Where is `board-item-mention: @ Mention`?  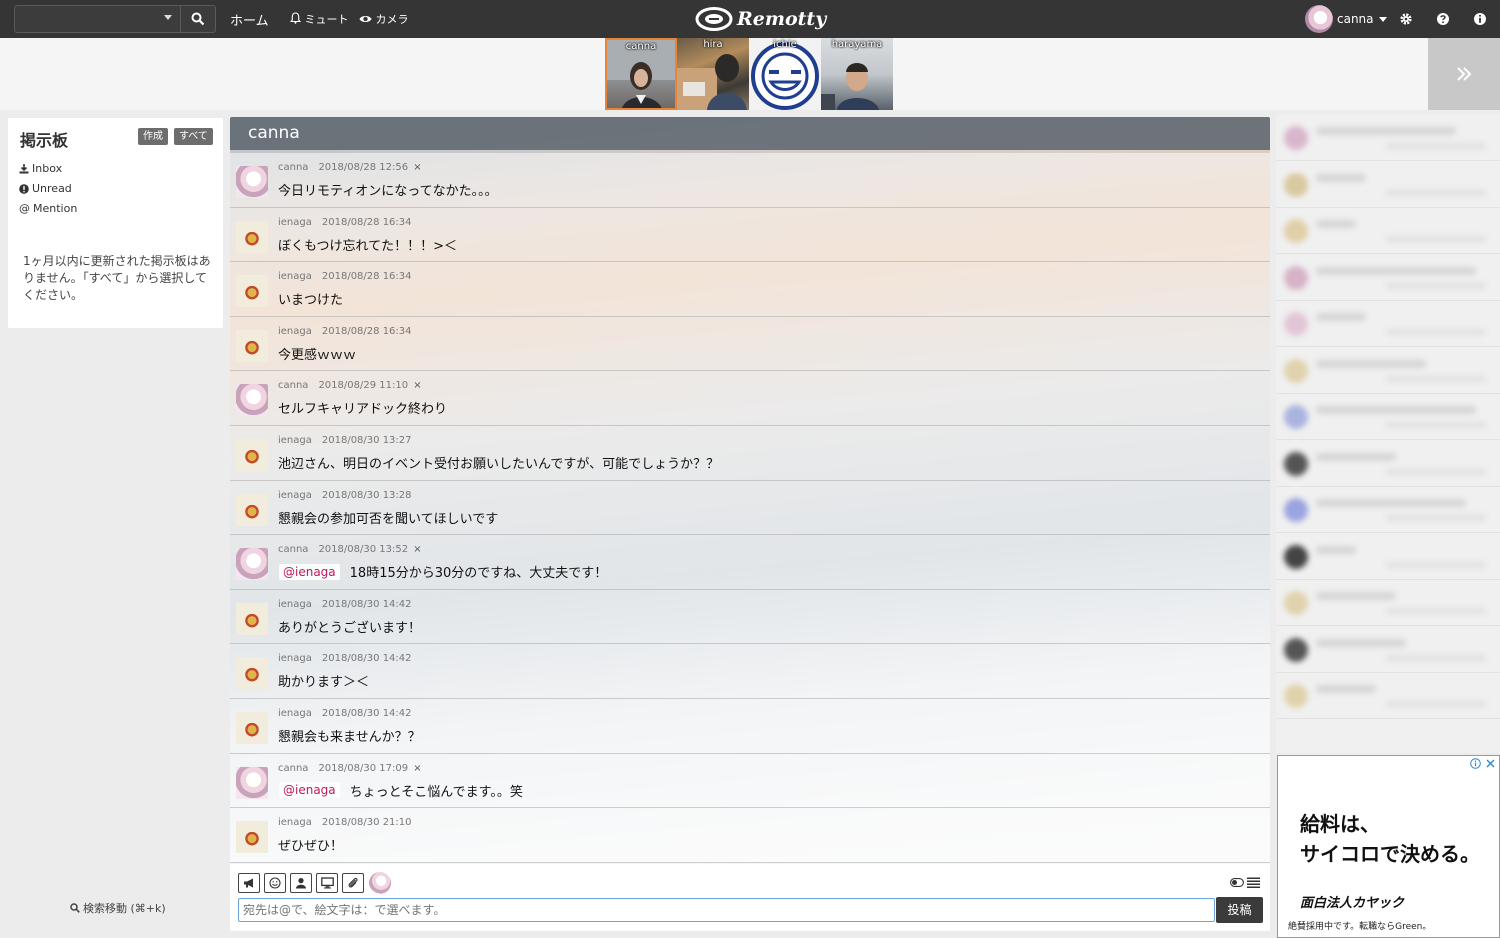
board-item-mention: @ Mention is located at coordinates (48, 208).